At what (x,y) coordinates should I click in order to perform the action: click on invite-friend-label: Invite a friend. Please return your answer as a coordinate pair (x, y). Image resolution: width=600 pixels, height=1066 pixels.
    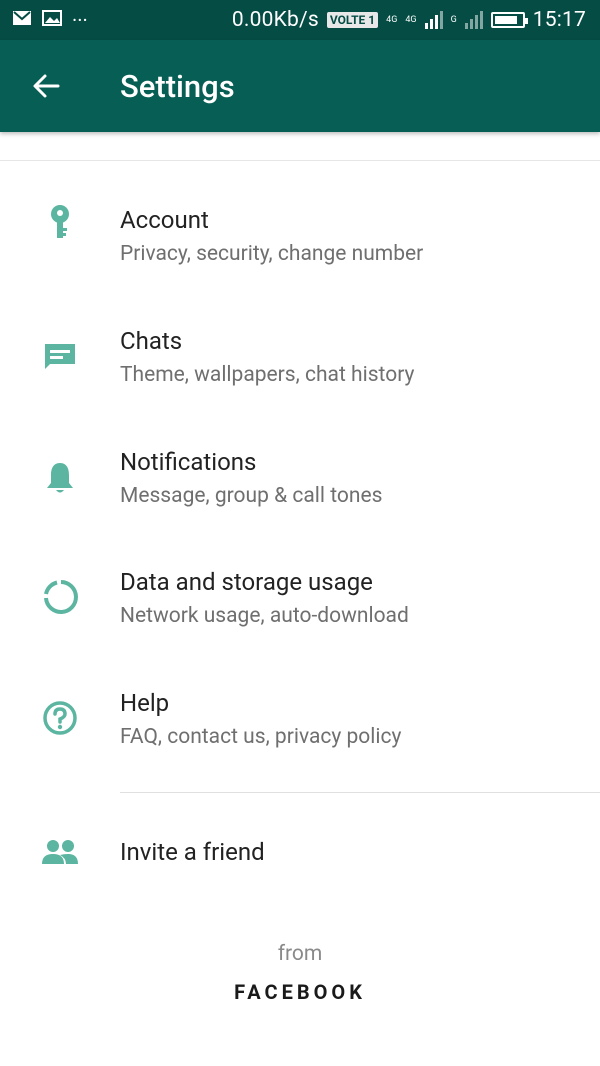
    Looking at the image, I should click on (192, 852).